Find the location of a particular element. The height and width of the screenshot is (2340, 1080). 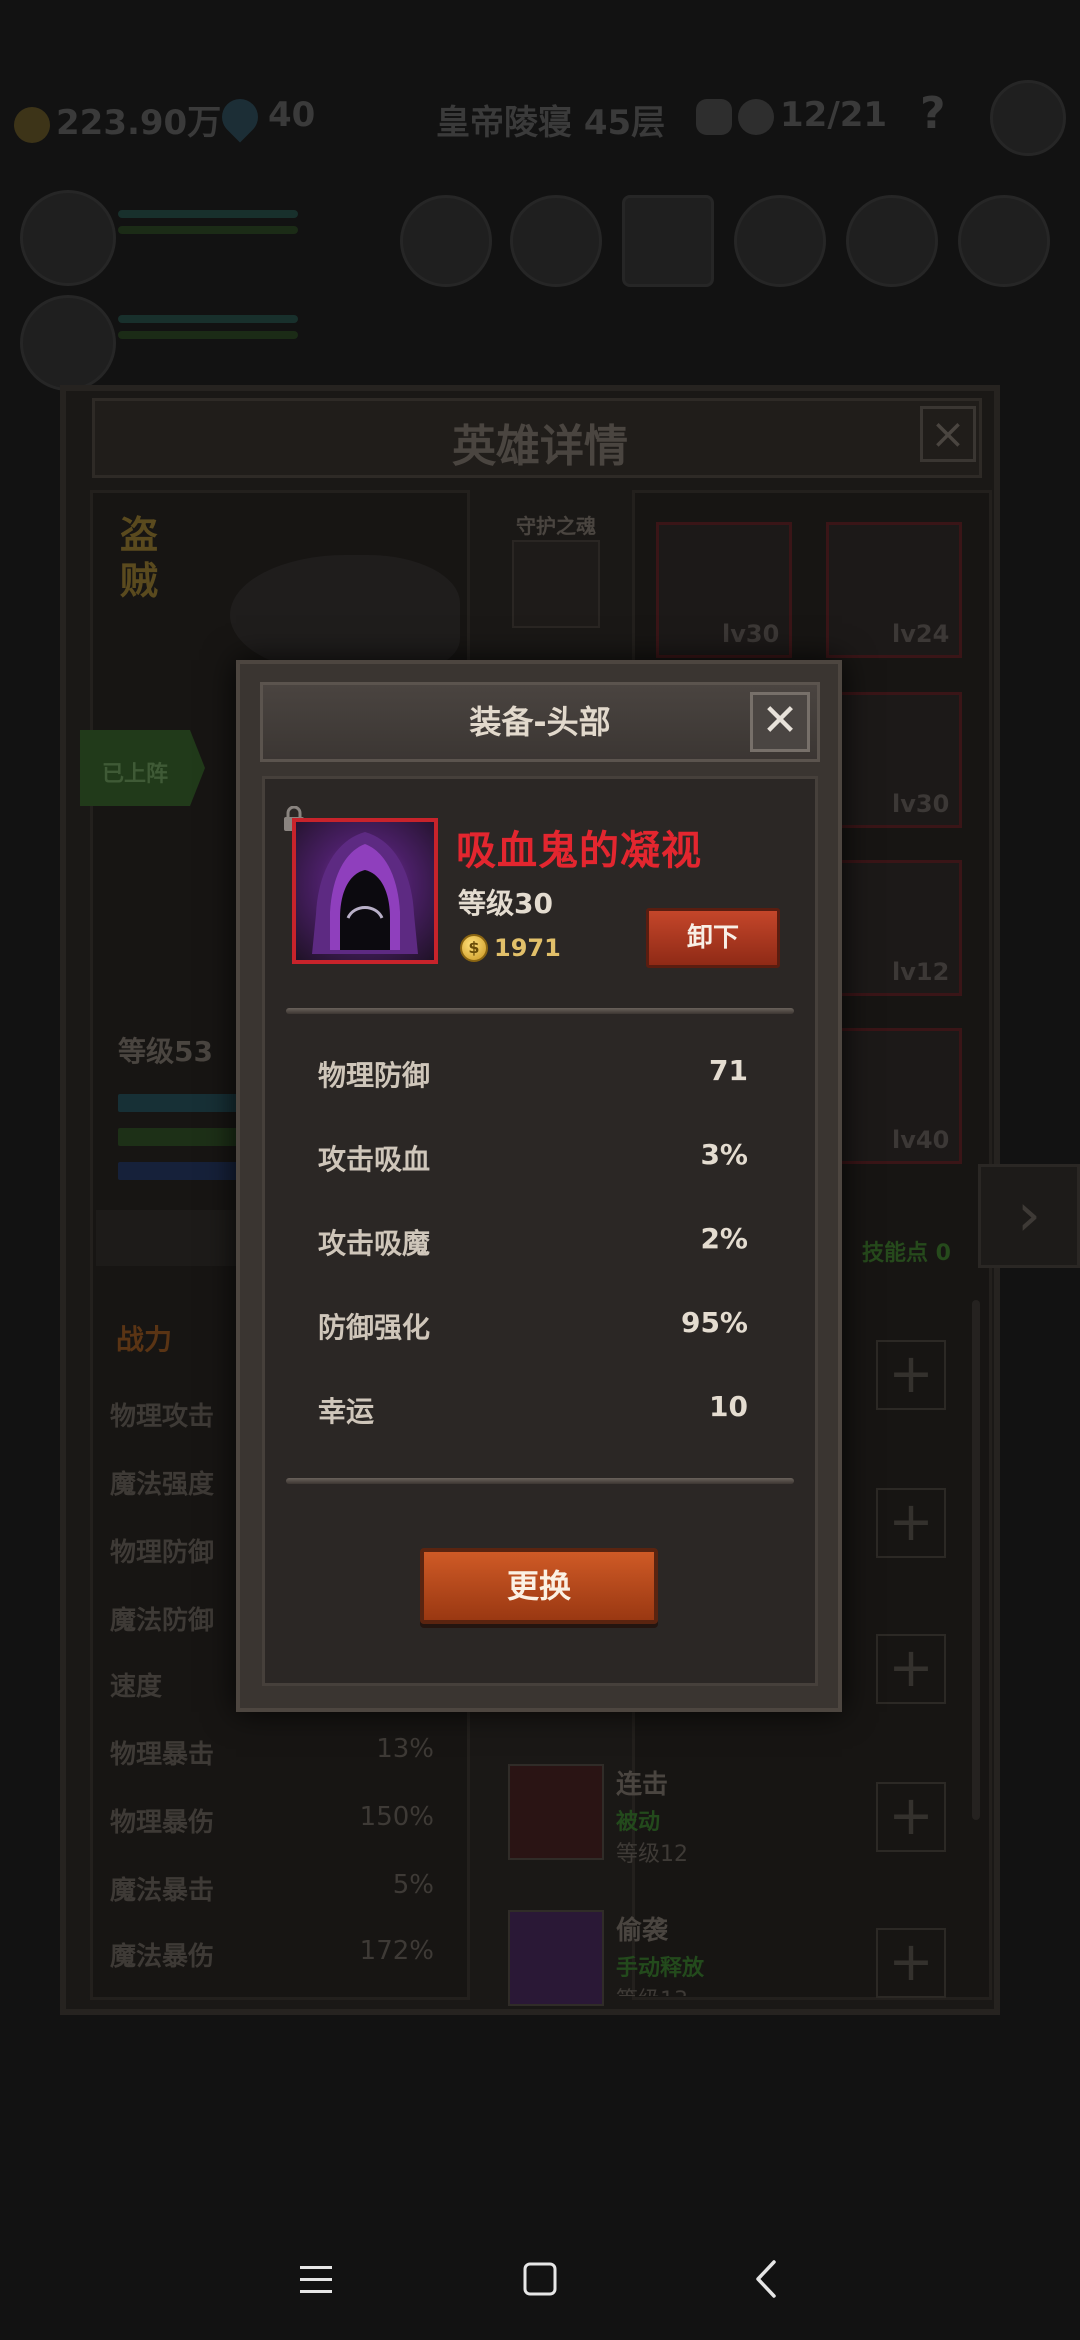

skill-icon-combo is located at coordinates (556, 1812).